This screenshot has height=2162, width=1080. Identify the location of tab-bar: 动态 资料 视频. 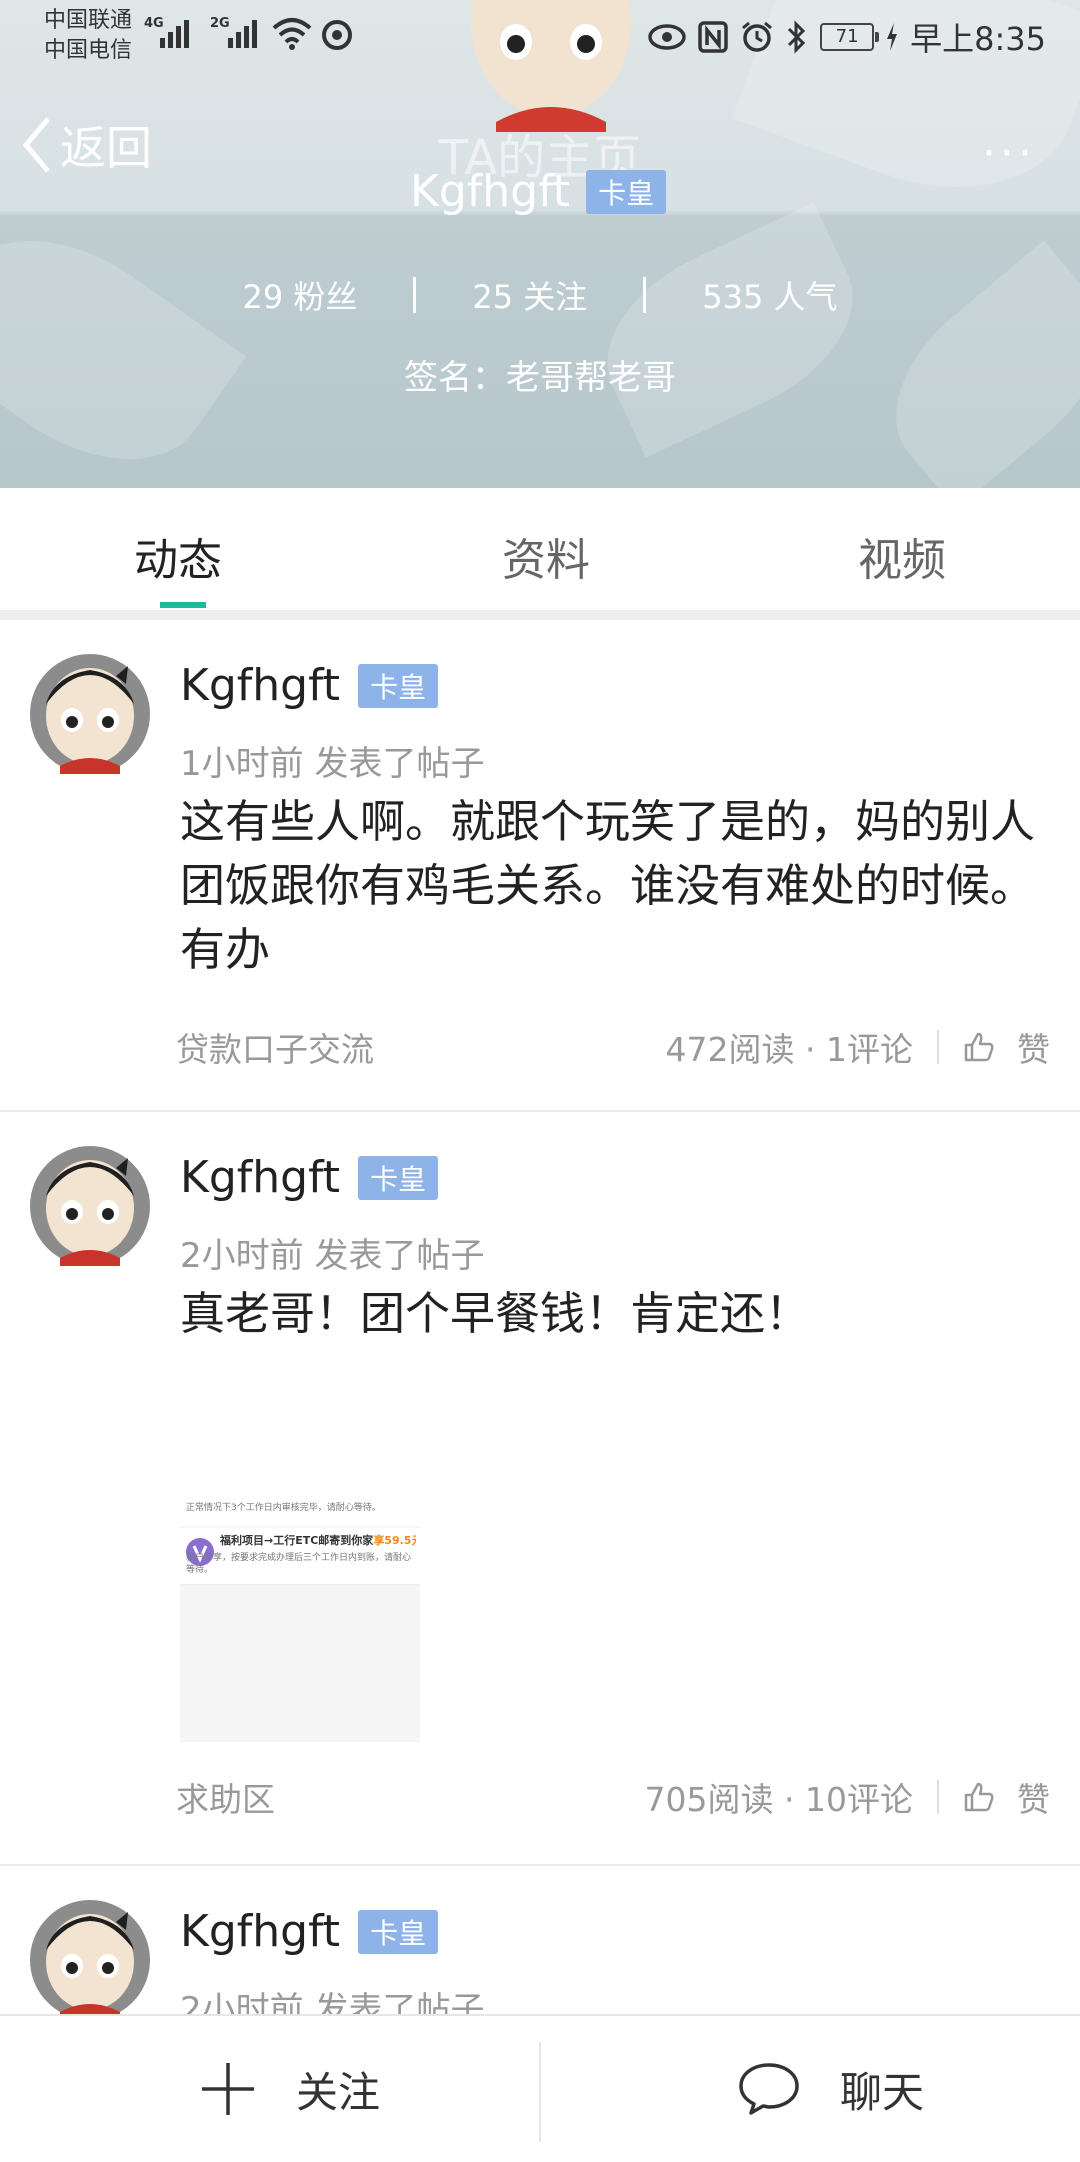
(540, 554).